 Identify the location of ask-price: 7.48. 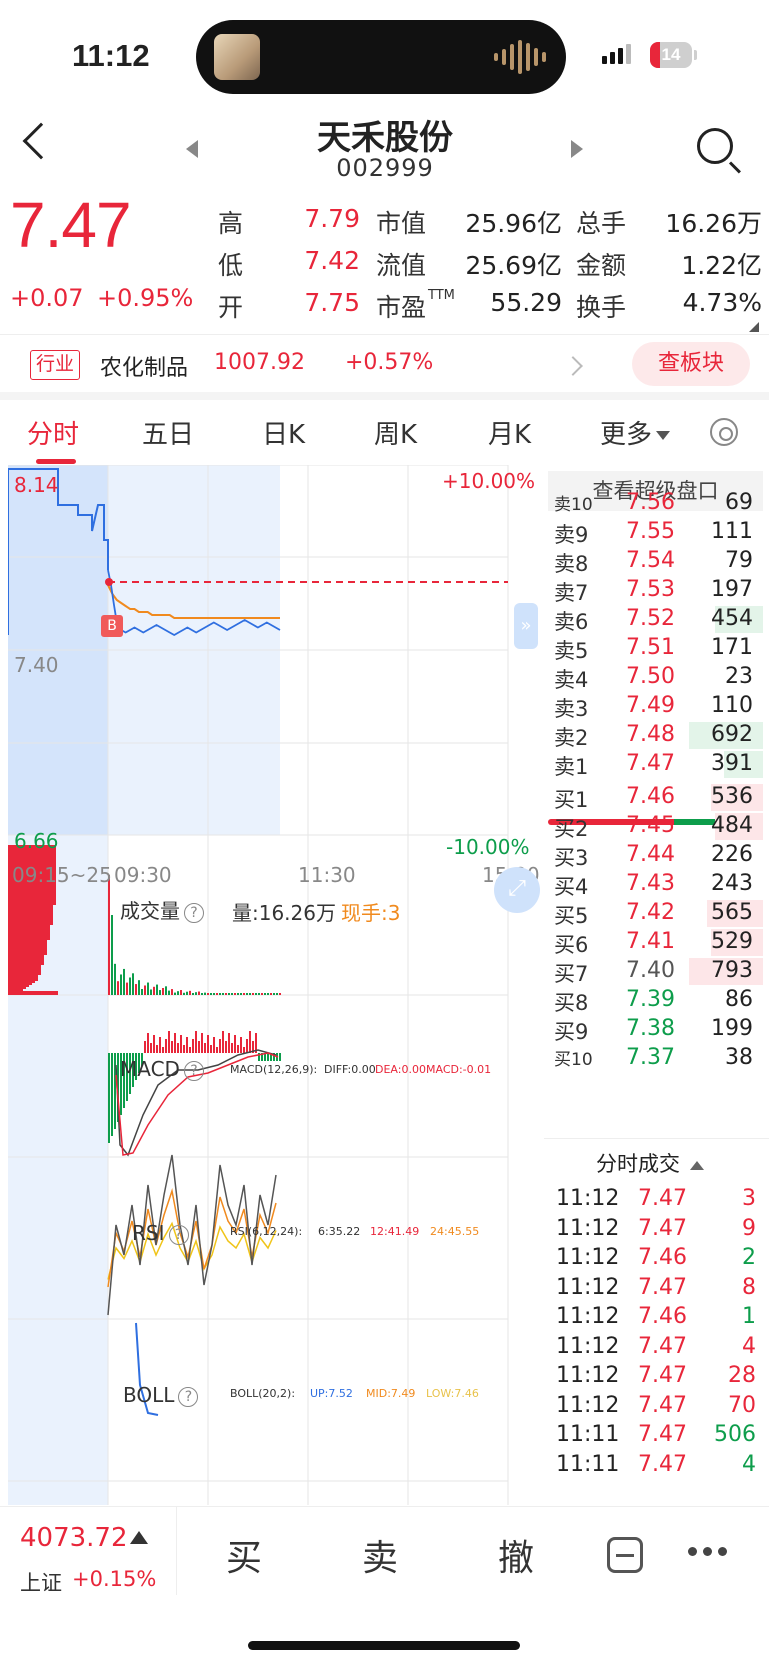
(650, 734).